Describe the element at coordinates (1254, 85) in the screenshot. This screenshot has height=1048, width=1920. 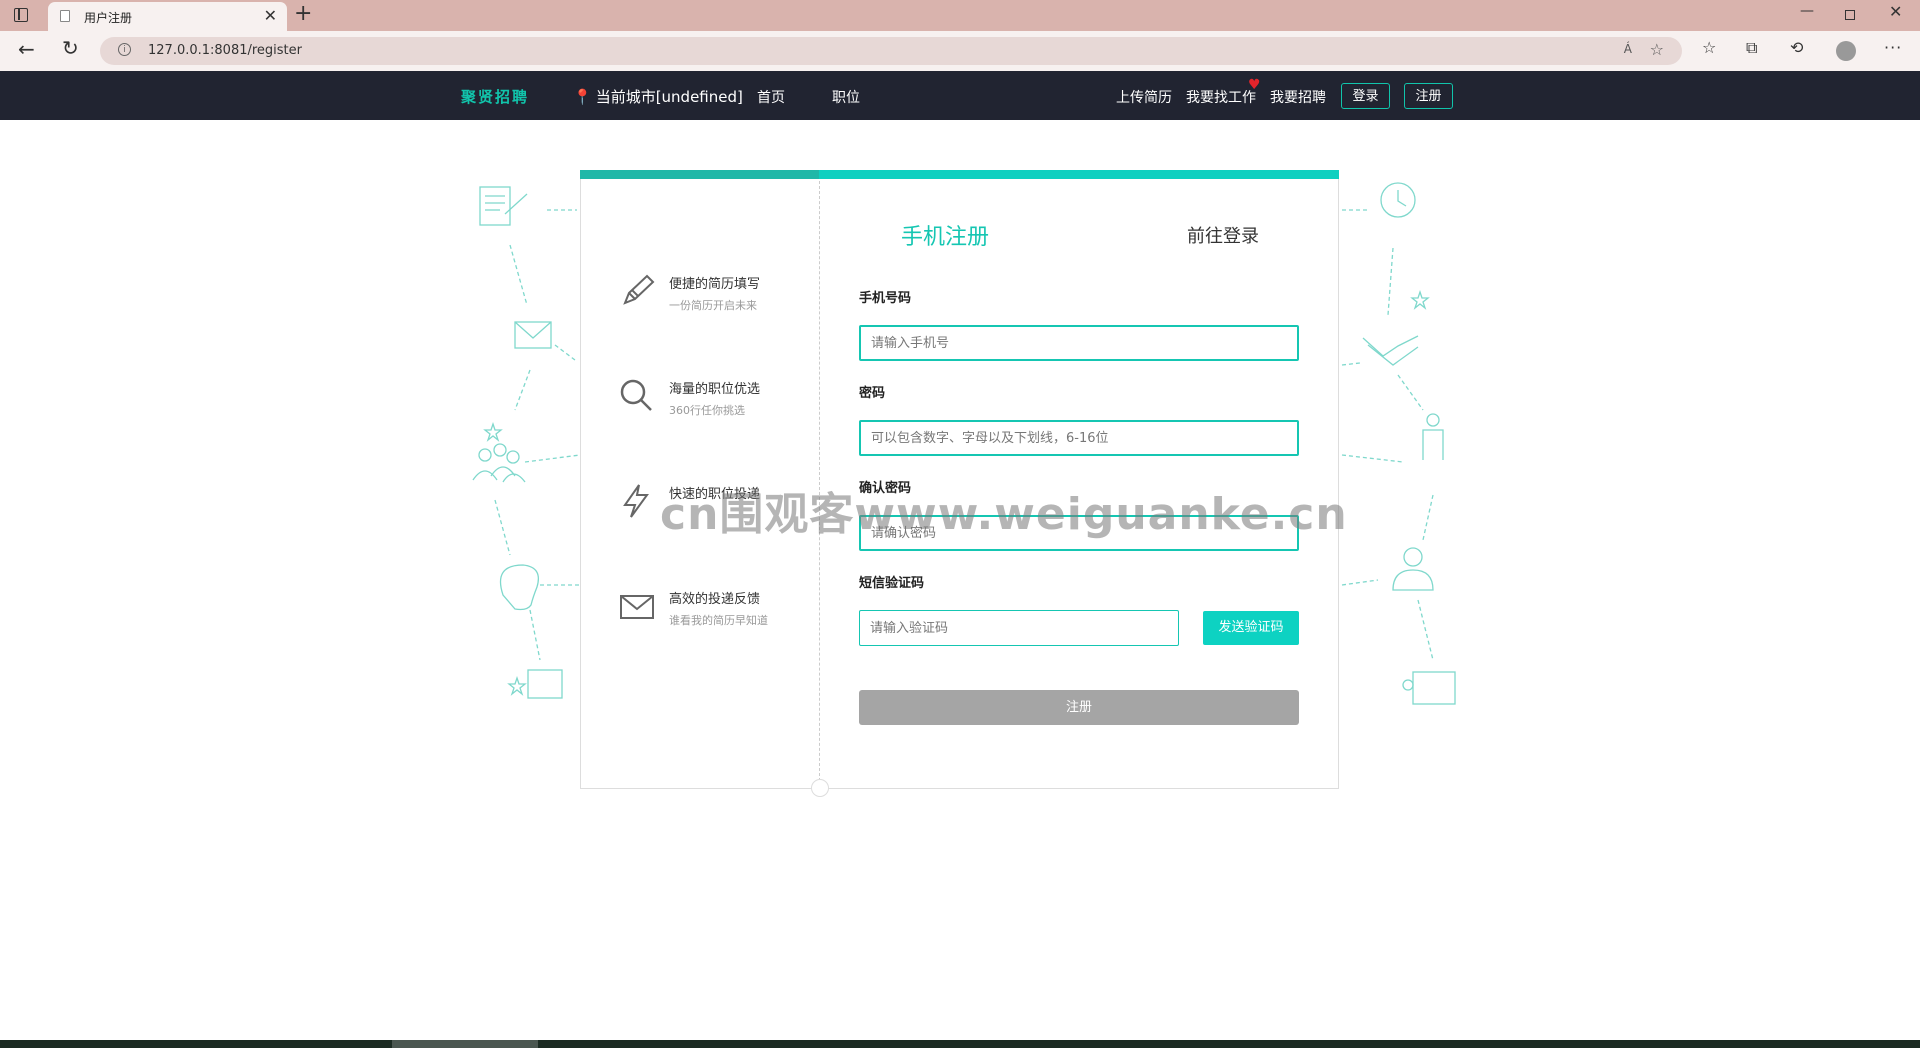
I see `hot-badge-icon: ♥` at that location.